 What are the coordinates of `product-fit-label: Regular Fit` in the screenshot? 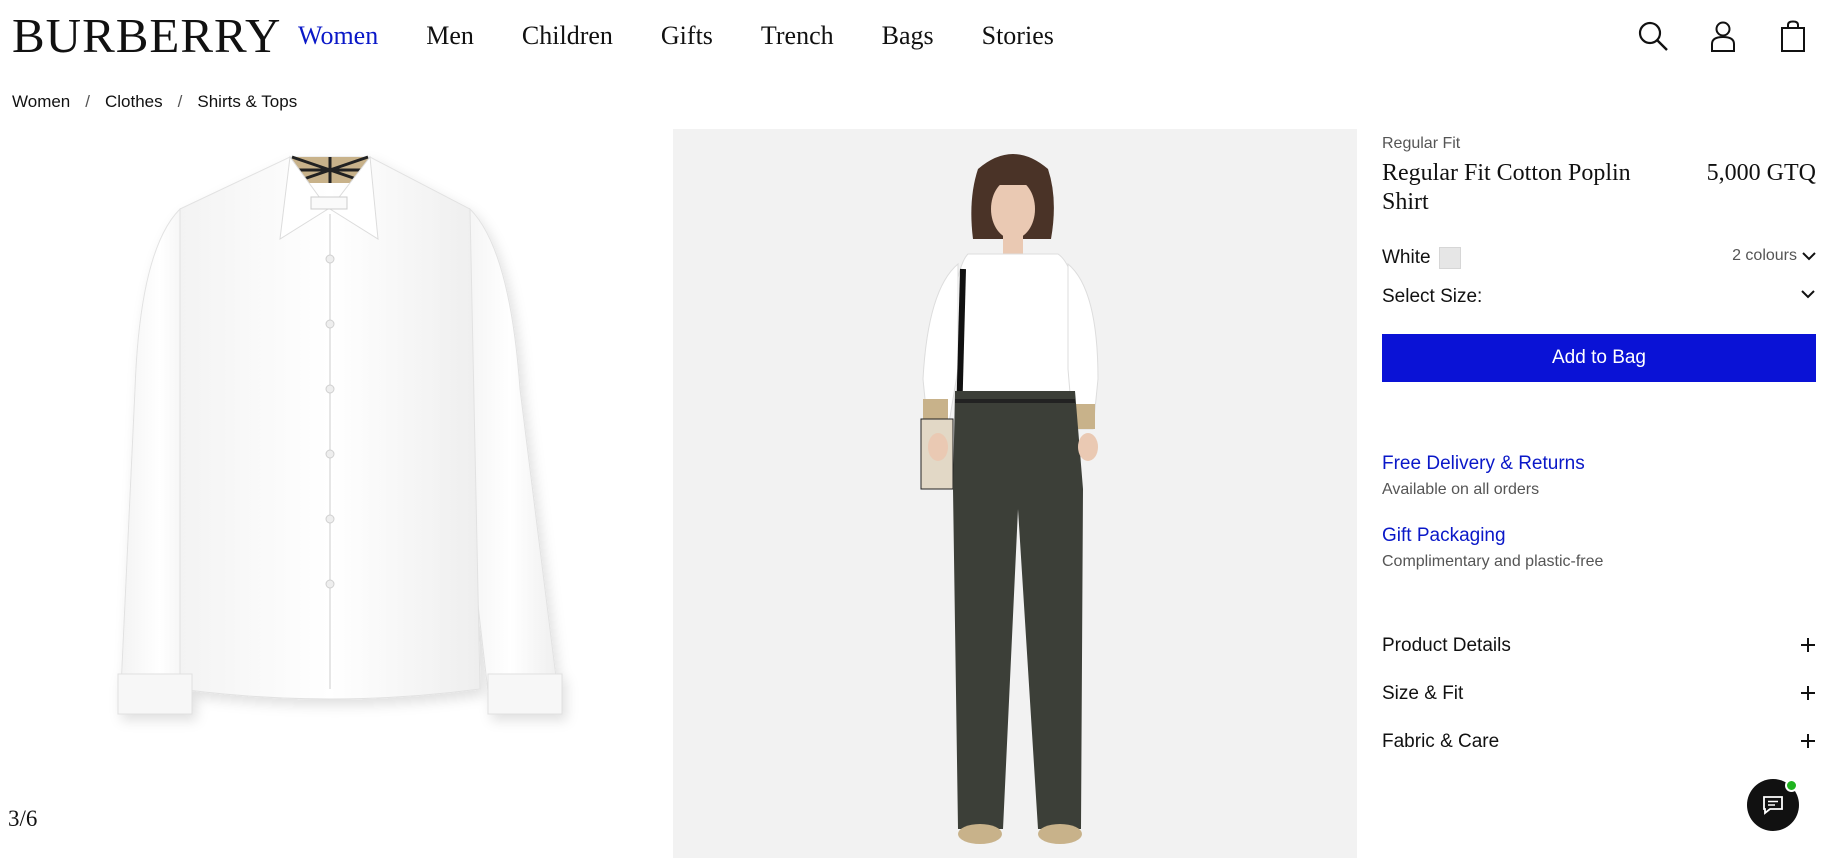 It's located at (1421, 143).